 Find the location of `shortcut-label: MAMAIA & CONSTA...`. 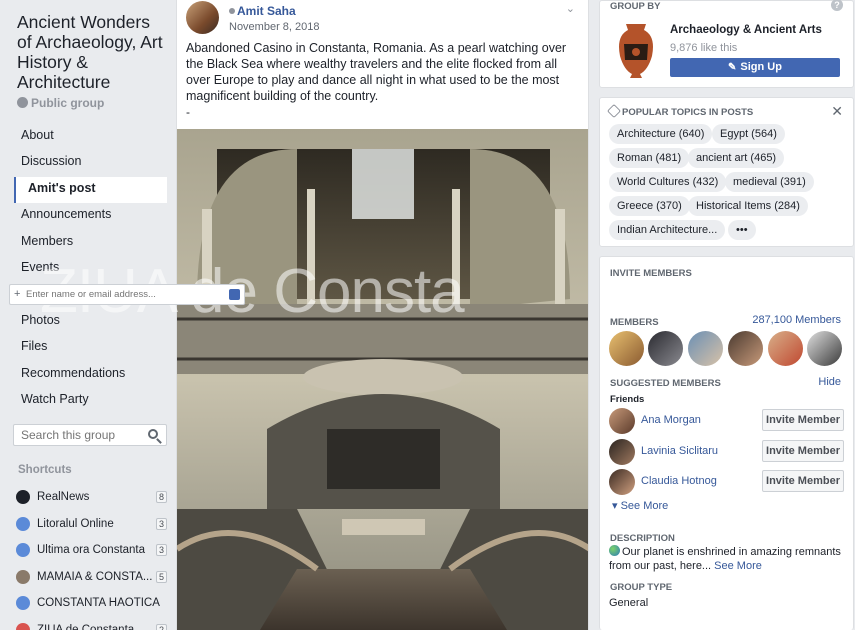

shortcut-label: MAMAIA & CONSTA... is located at coordinates (94, 577).